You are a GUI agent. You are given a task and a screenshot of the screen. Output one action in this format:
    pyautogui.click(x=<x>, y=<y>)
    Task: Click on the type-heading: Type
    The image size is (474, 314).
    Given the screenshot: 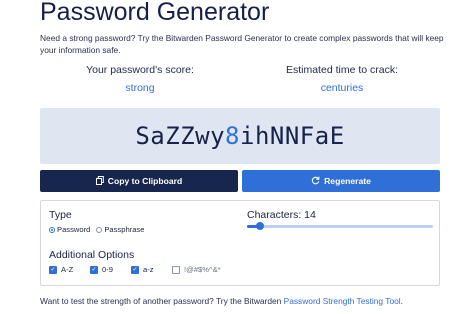 What is the action you would take?
    pyautogui.click(x=60, y=215)
    